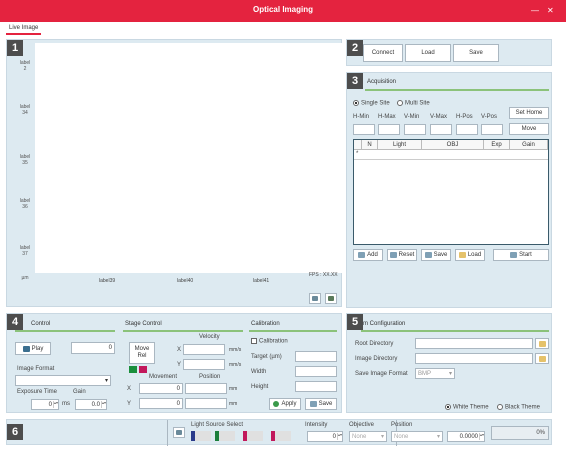 Image resolution: width=566 pixels, height=454 pixels. I want to click on table-header-n: N, so click(370, 145).